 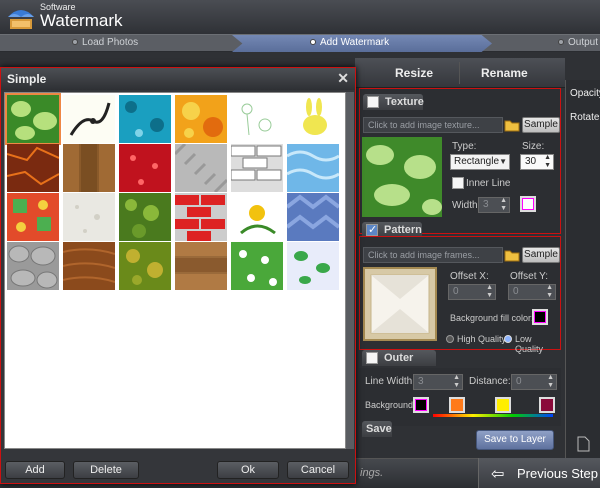 I want to click on texture-tile-gray-herringbone, so click(x=201, y=168).